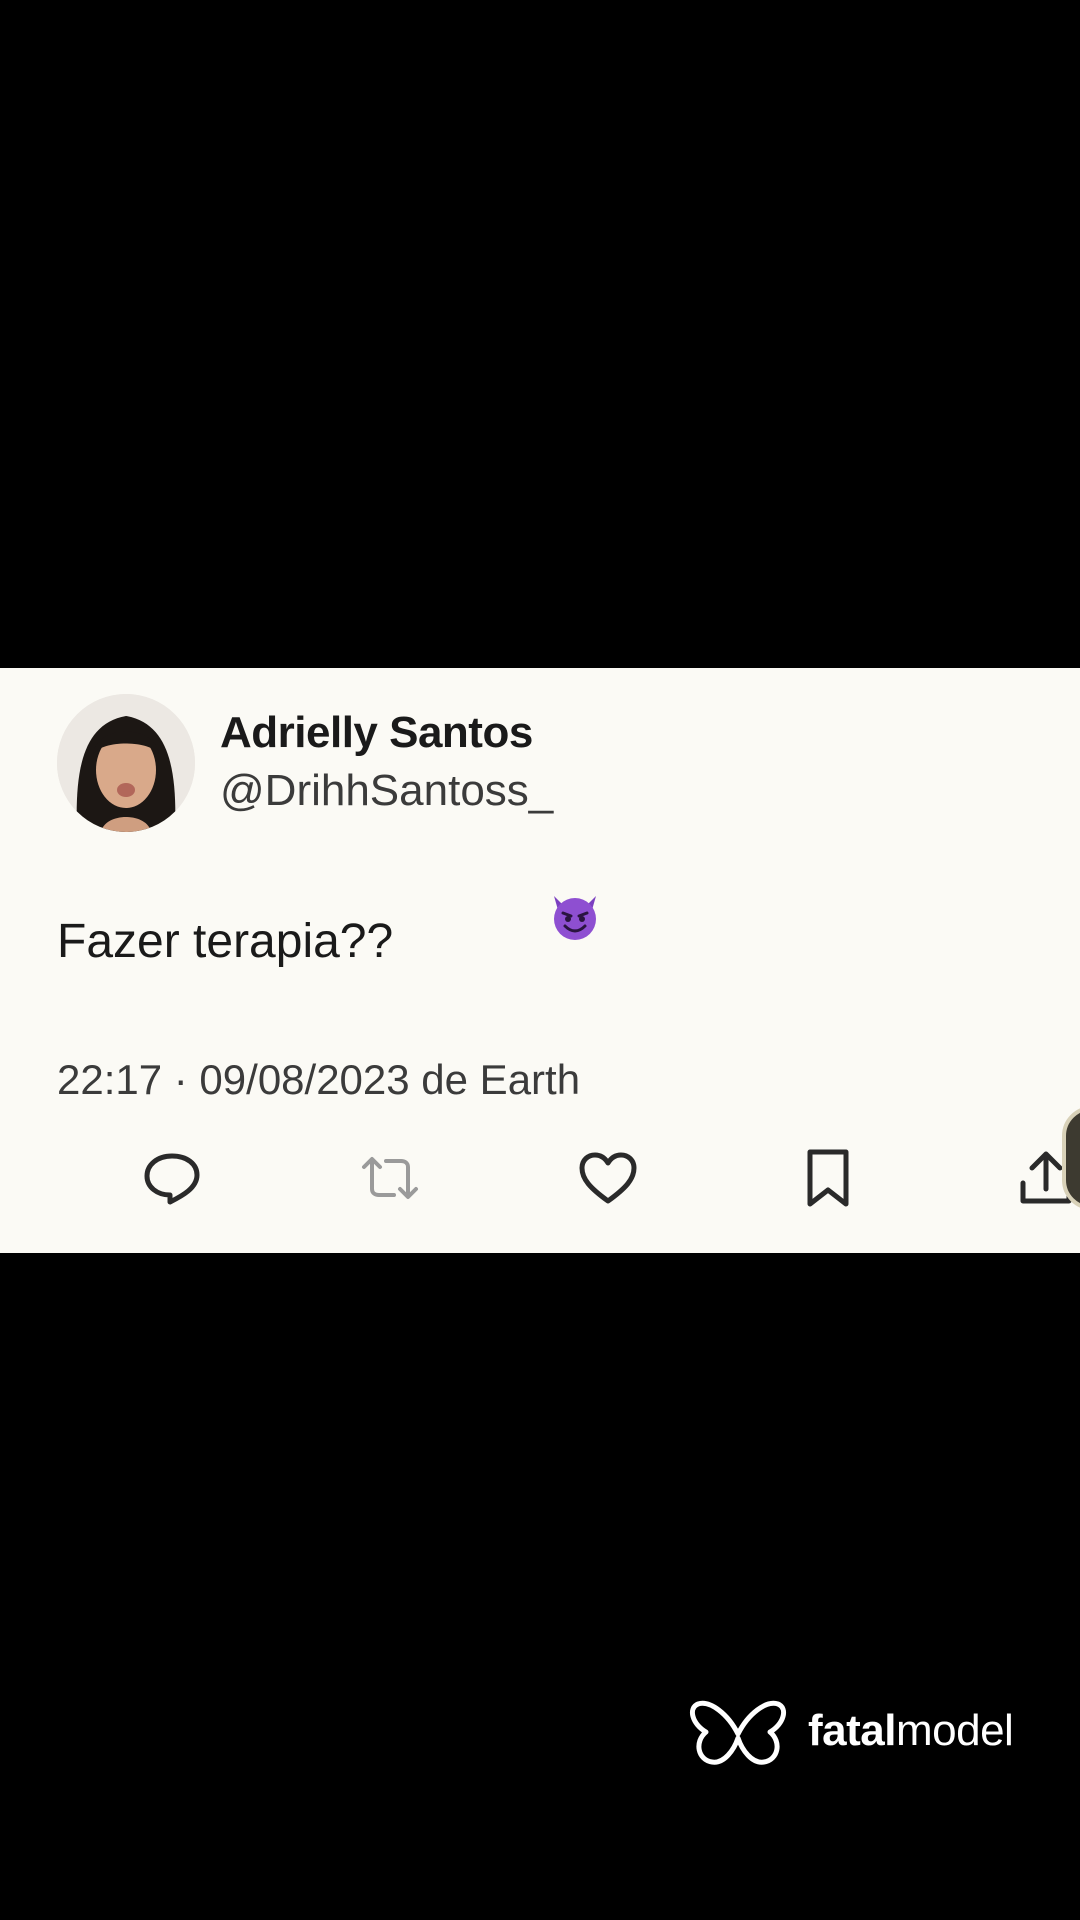 The image size is (1080, 1920). Describe the element at coordinates (954, 1730) in the screenshot. I see `watermark-brand-light: model` at that location.